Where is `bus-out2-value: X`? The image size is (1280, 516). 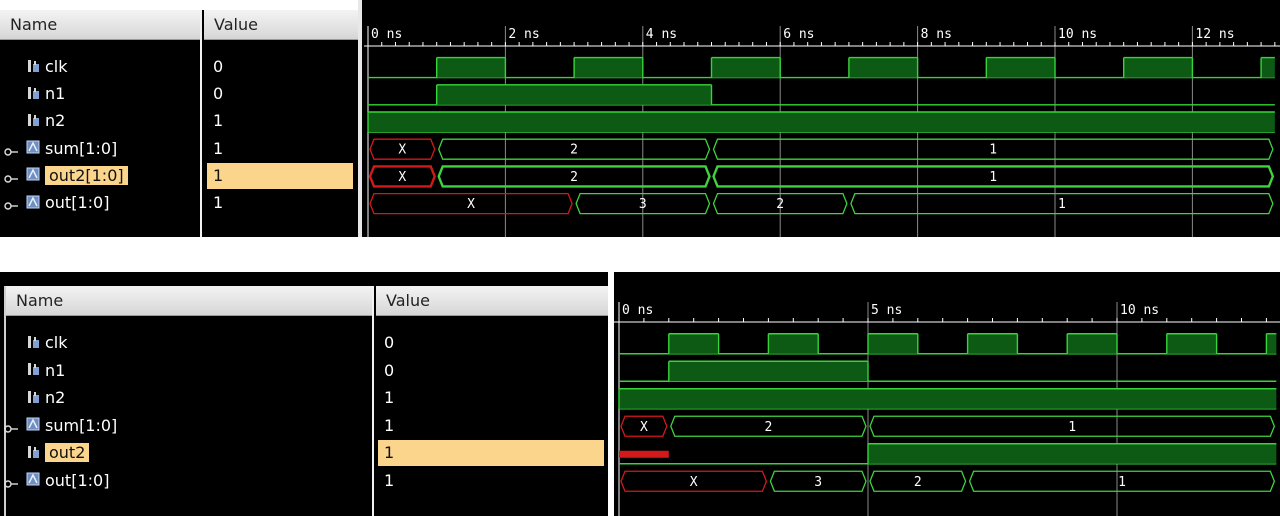
bus-out2-value: X is located at coordinates (402, 177).